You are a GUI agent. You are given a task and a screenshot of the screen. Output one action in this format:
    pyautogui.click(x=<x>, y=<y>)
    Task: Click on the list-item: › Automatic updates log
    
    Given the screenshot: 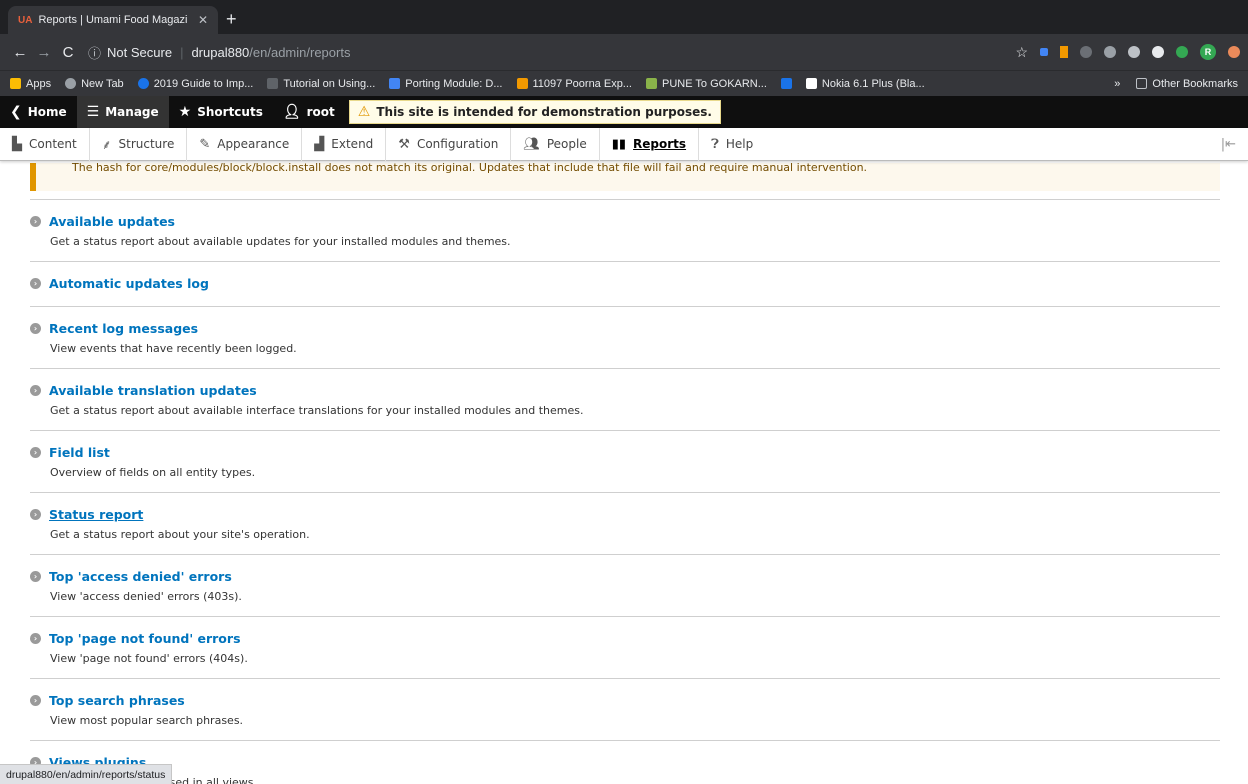 What is the action you would take?
    pyautogui.click(x=625, y=283)
    